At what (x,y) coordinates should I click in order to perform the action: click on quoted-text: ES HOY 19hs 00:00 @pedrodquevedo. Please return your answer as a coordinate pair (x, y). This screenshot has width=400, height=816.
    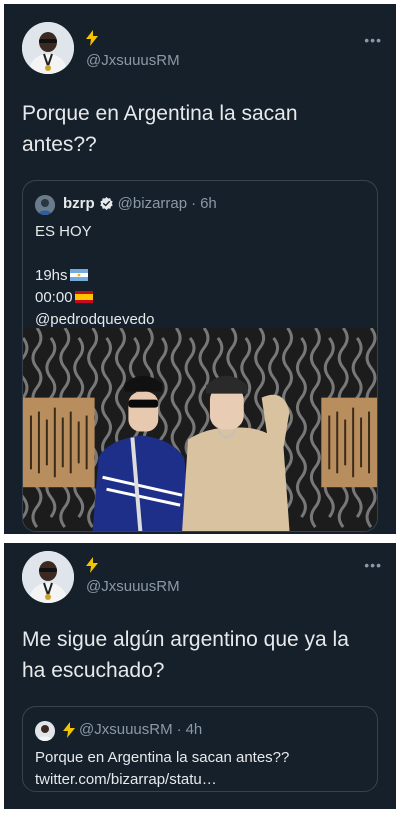
    Looking at the image, I should click on (201, 276).